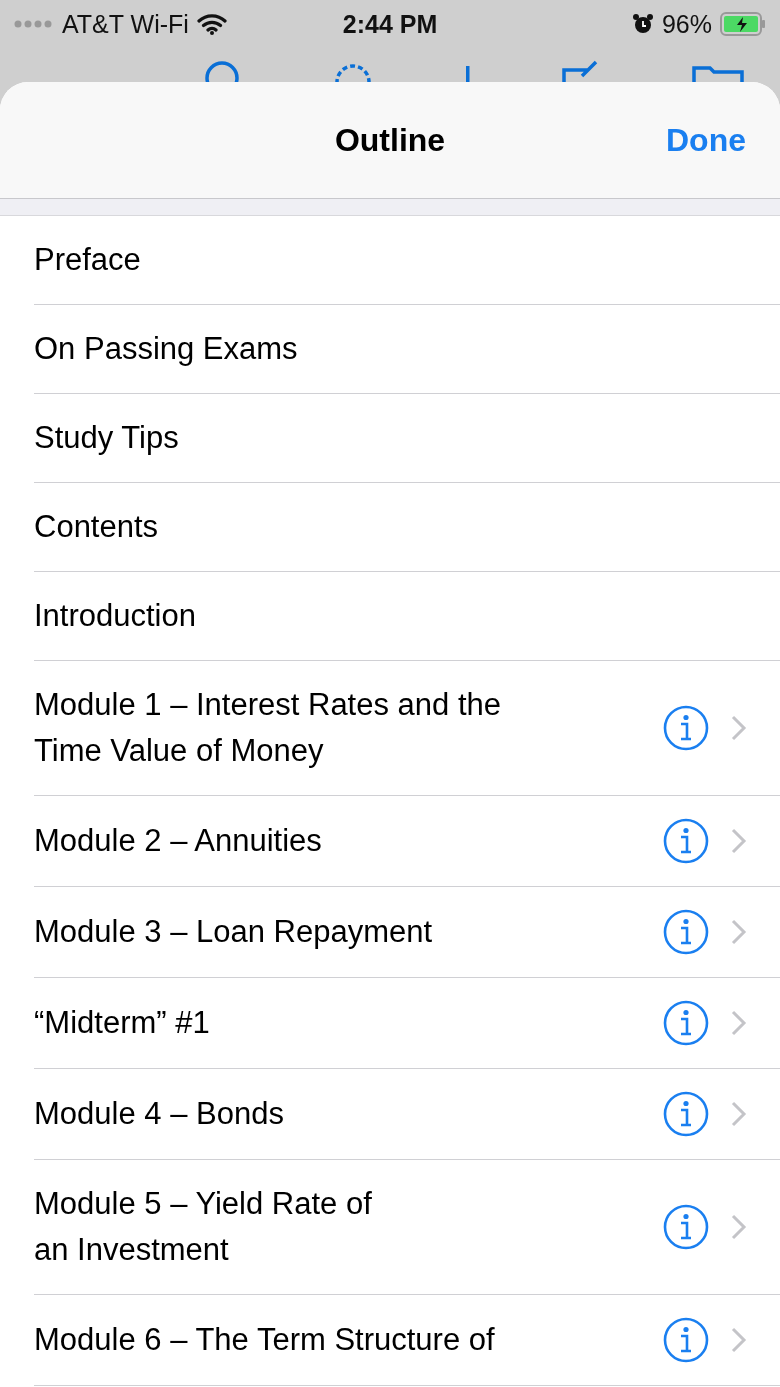 This screenshot has width=780, height=1387. Describe the element at coordinates (407, 616) in the screenshot. I see `outline-item: Introduction` at that location.